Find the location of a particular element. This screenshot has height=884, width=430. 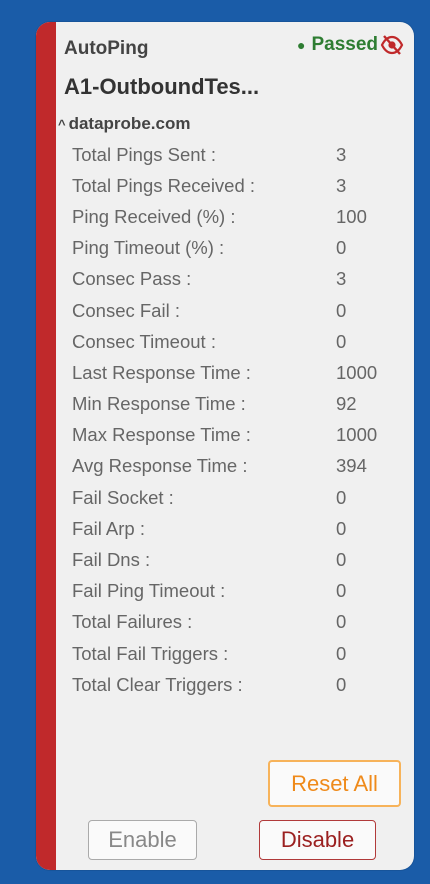

status-indicator: ● Passed is located at coordinates (350, 45).